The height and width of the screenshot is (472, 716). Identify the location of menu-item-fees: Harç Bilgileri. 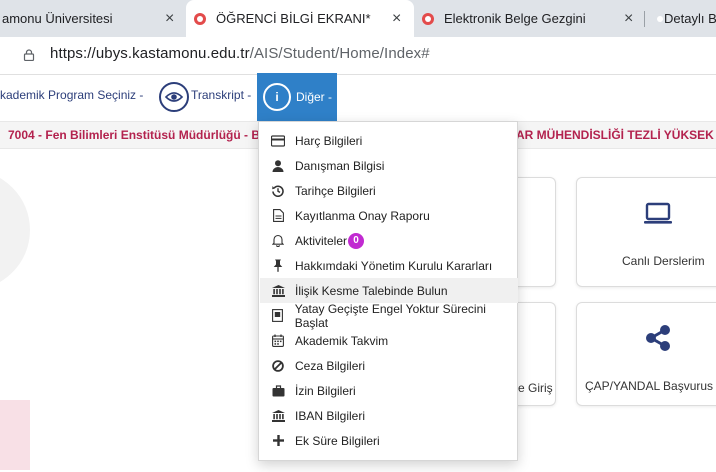
(389, 140).